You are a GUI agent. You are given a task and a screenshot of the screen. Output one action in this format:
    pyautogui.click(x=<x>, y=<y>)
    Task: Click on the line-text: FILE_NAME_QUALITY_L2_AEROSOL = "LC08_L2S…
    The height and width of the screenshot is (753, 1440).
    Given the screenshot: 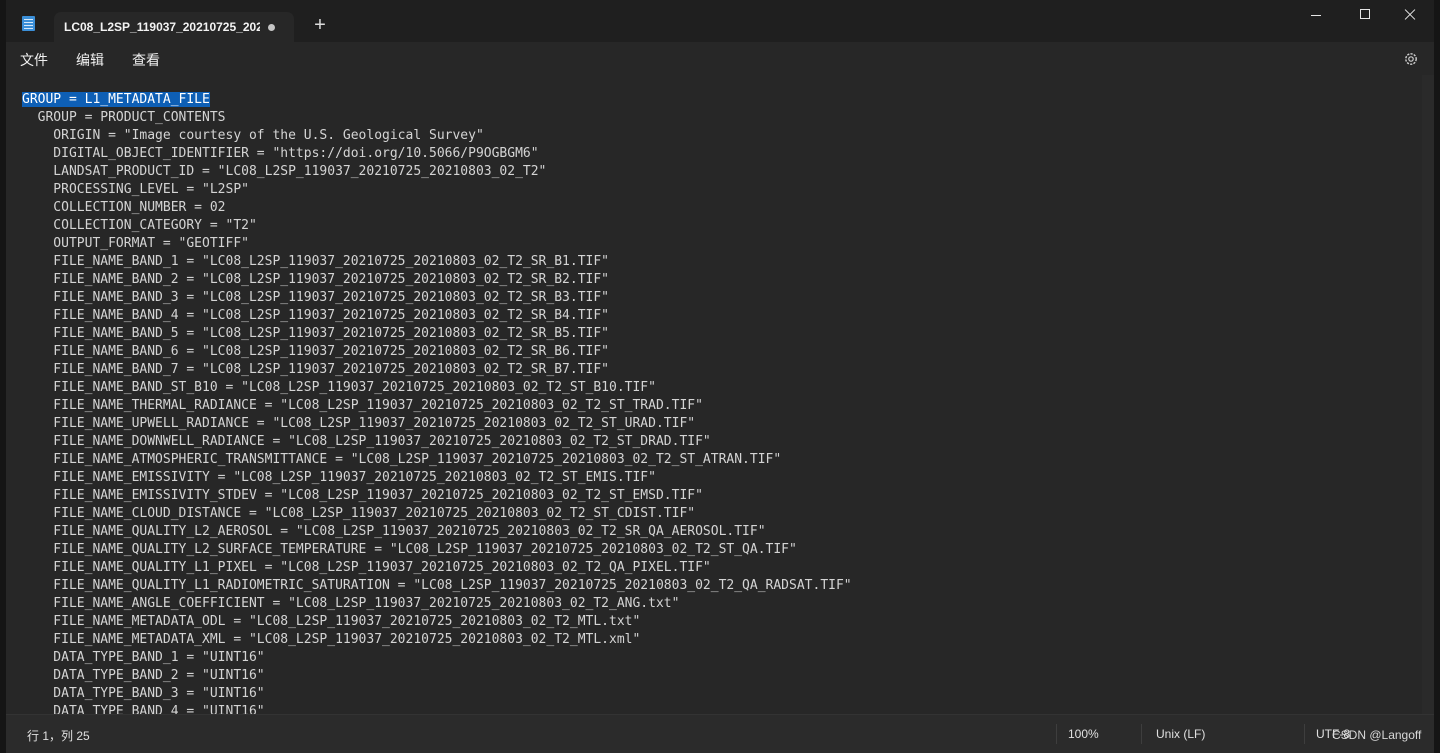 What is the action you would take?
    pyautogui.click(x=394, y=531)
    